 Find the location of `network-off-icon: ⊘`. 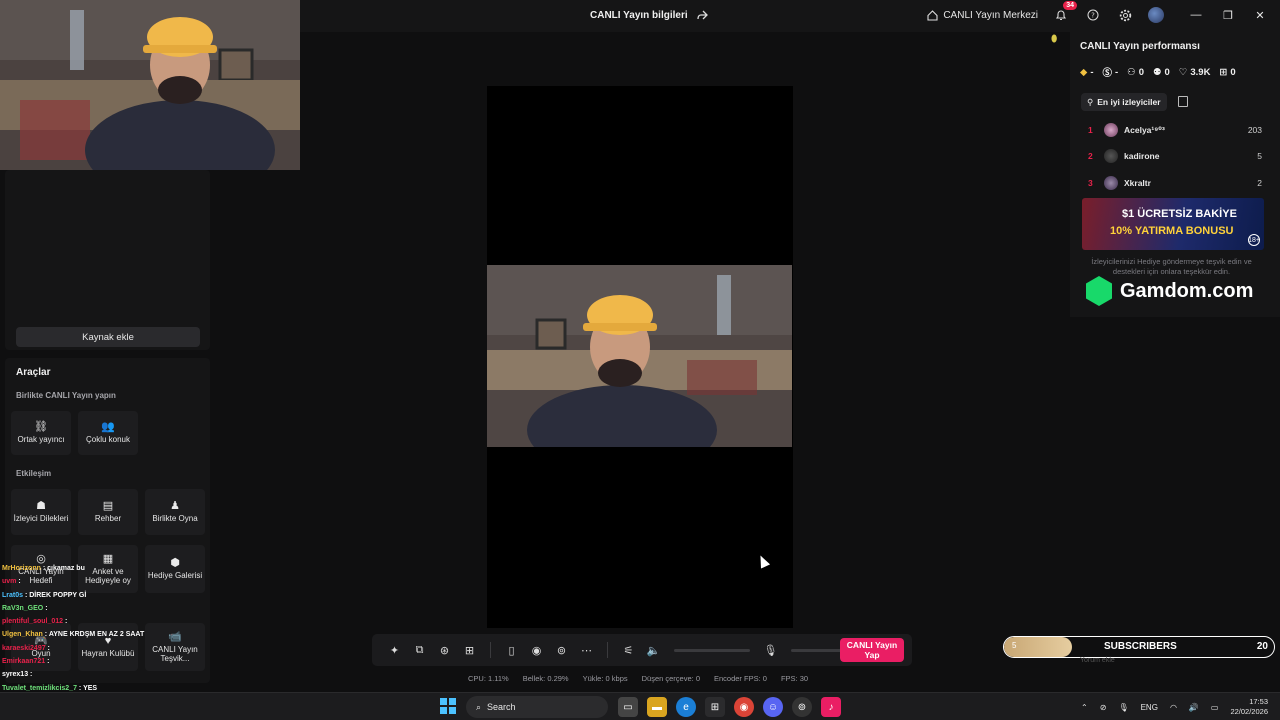

network-off-icon: ⊘ is located at coordinates (1103, 707).